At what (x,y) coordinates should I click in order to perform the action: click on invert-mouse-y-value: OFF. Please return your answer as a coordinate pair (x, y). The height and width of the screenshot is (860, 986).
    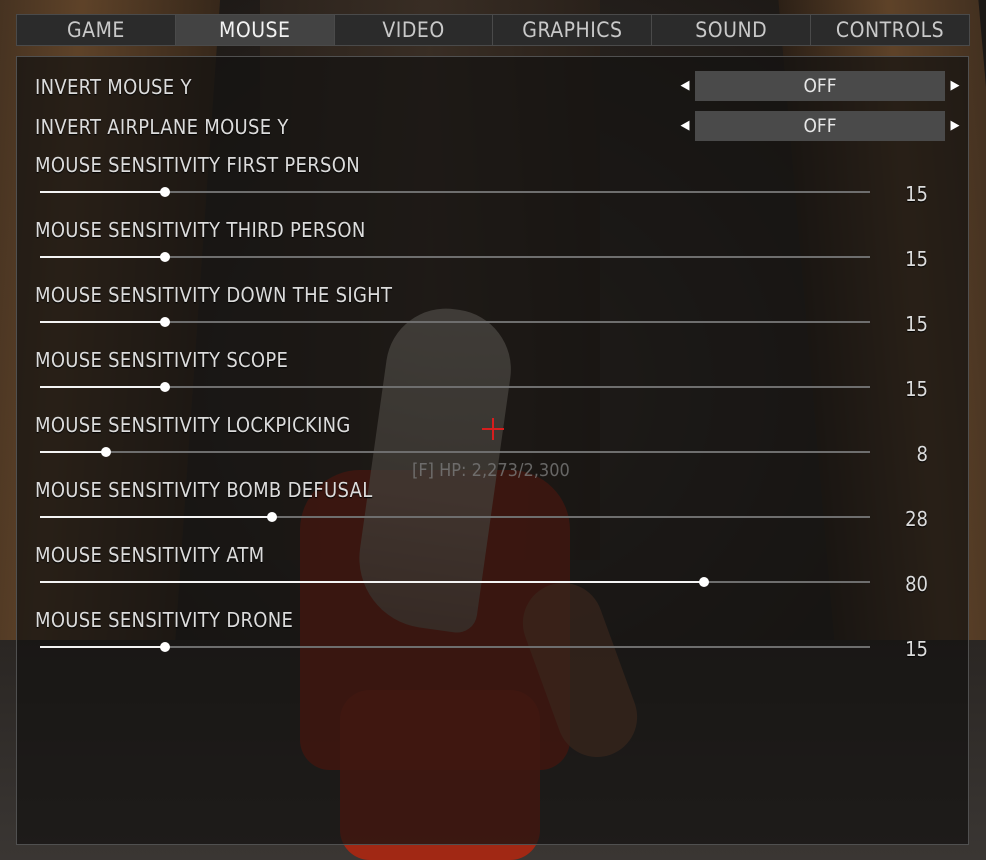
    Looking at the image, I should click on (820, 86).